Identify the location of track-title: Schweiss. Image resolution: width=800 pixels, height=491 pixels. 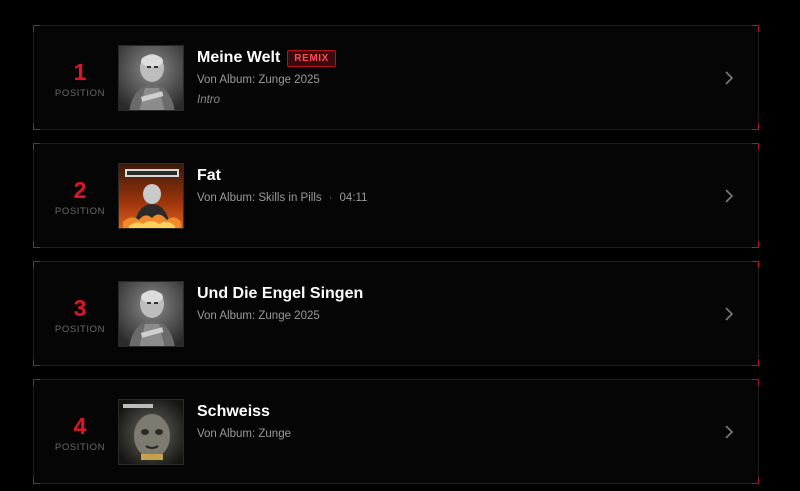
(233, 411).